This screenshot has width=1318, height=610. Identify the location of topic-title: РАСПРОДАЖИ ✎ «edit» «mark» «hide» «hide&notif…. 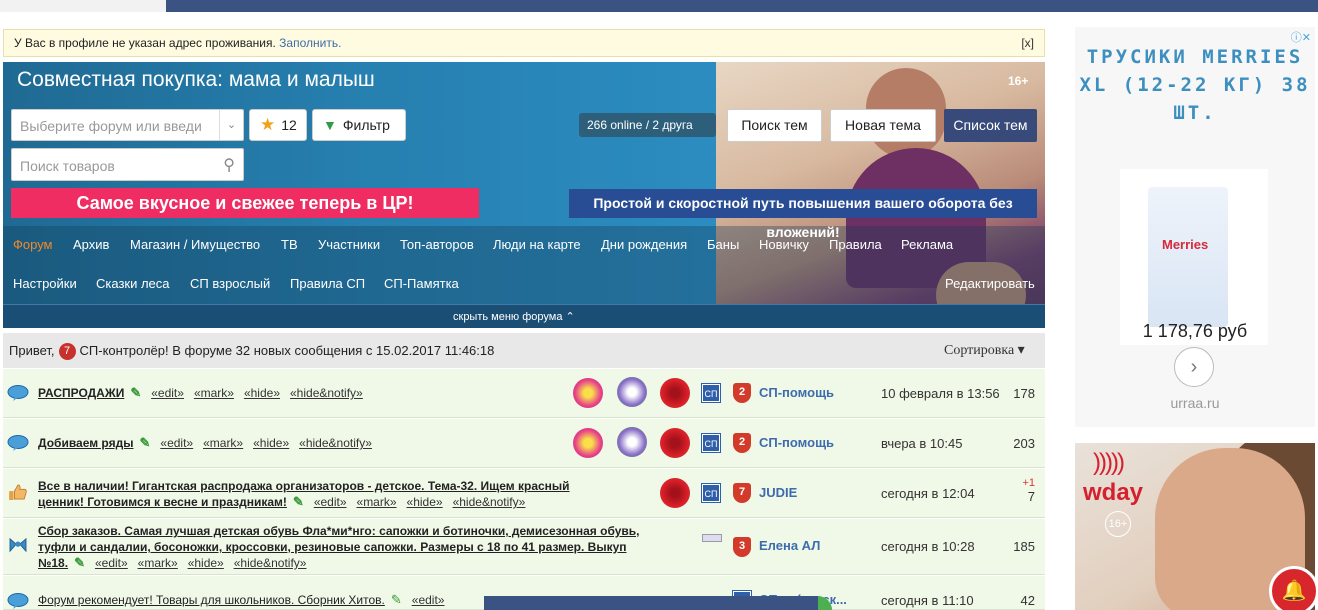
(200, 393).